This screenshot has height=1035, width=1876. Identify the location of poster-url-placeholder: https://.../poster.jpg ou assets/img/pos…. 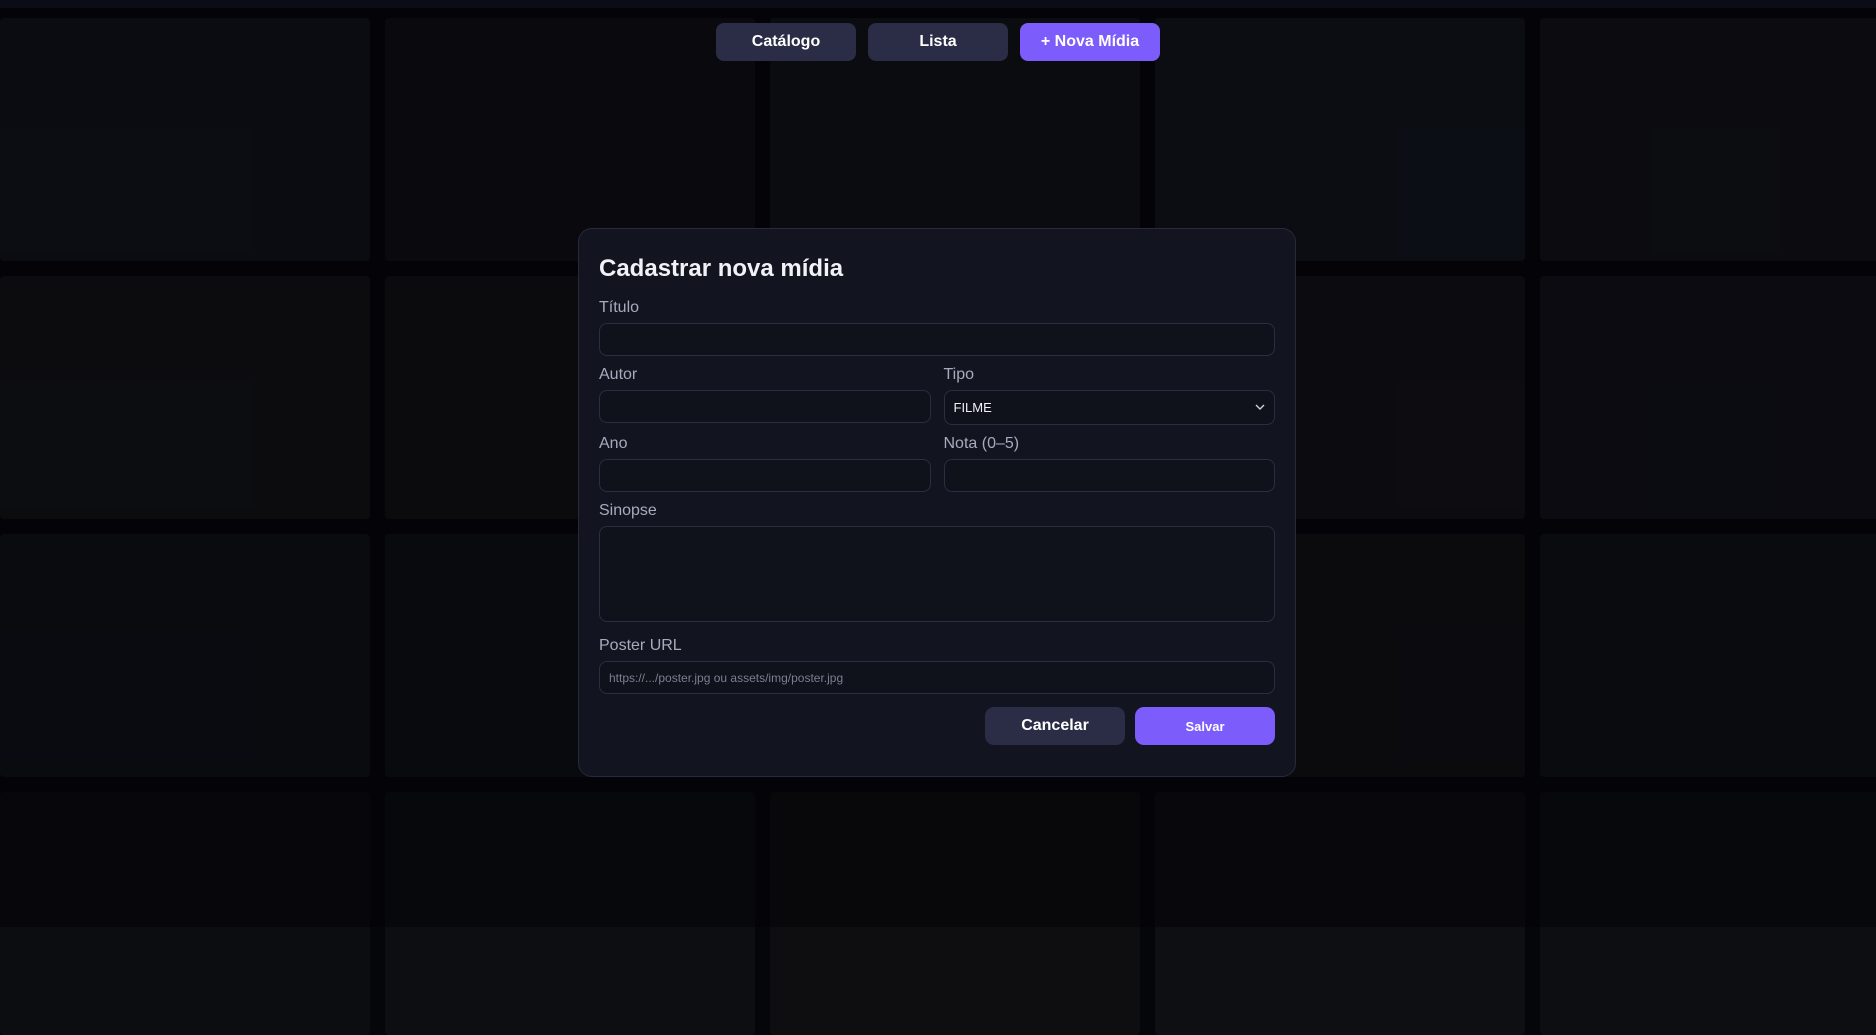
(726, 677).